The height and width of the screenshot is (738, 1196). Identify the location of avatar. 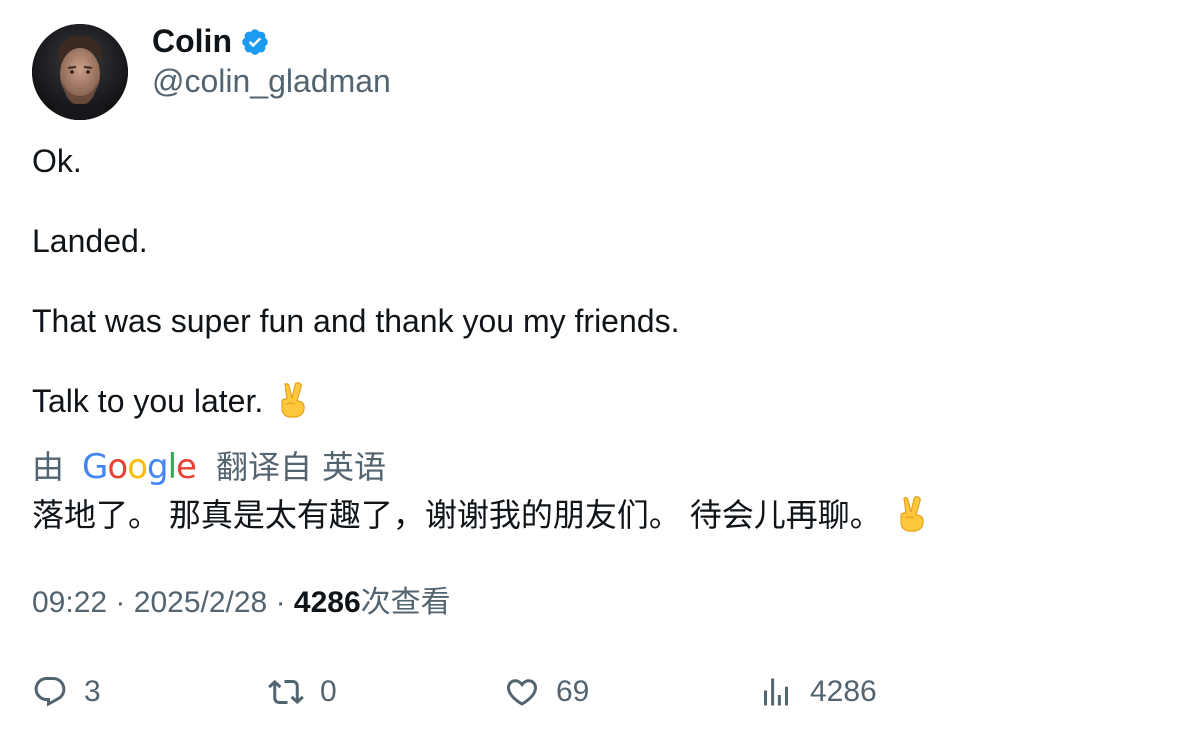
(80, 72).